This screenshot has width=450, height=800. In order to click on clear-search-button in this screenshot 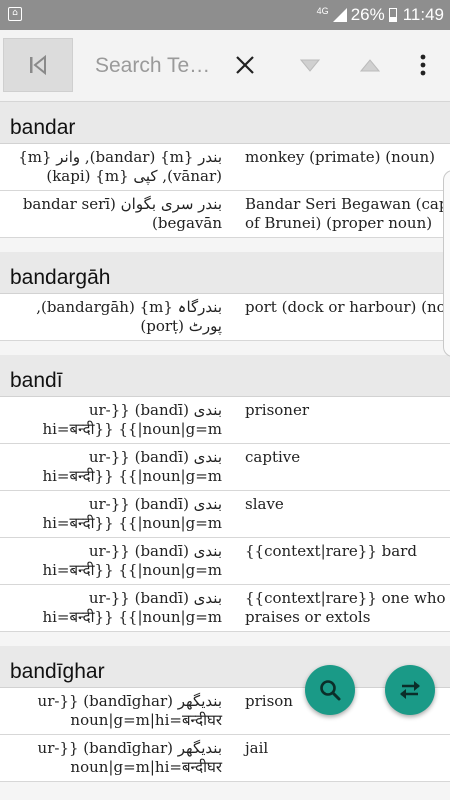, I will do `click(245, 65)`.